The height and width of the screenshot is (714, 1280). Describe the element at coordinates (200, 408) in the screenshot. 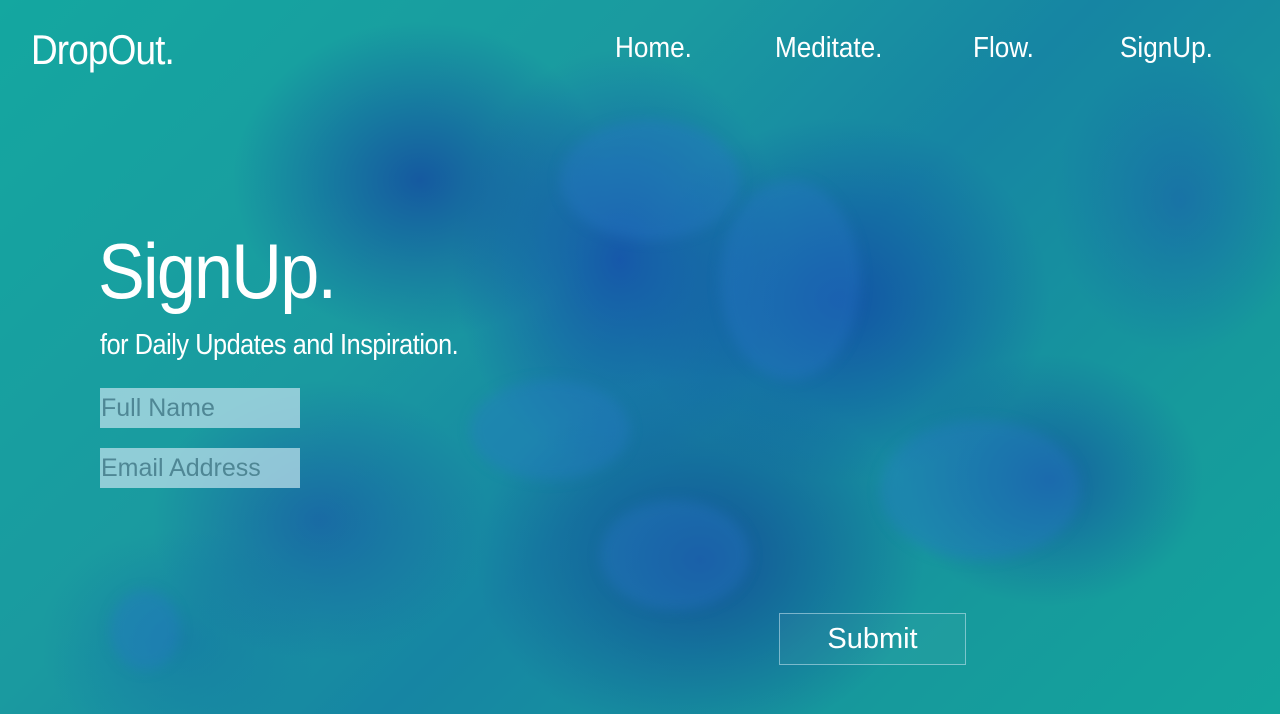

I see `full-name-input` at that location.